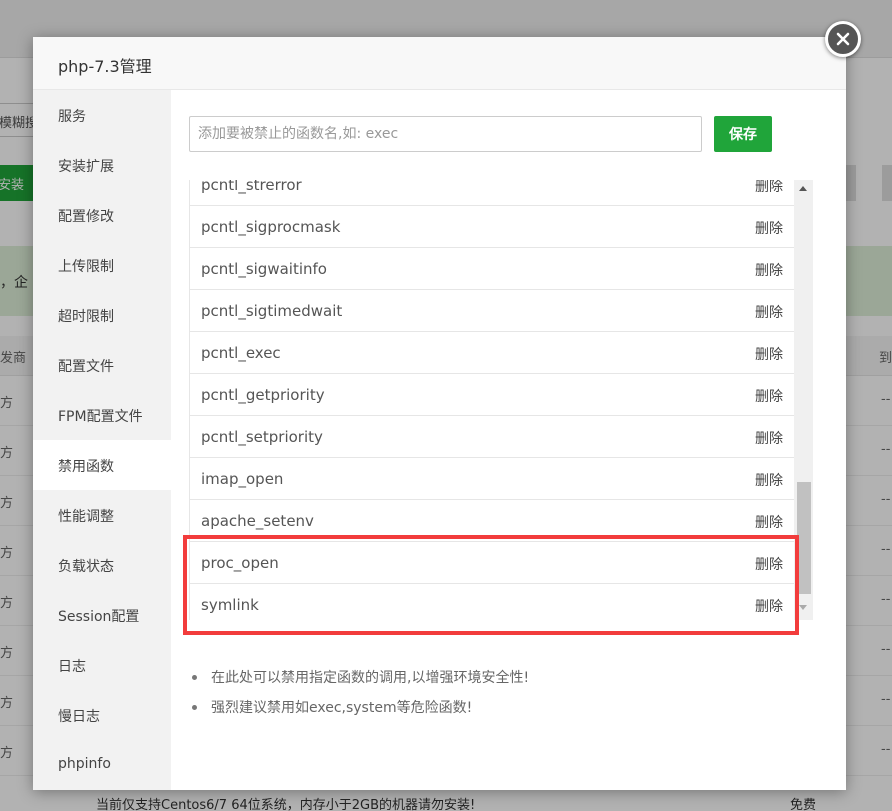 The width and height of the screenshot is (892, 811). Describe the element at coordinates (804, 538) in the screenshot. I see `scrollbar-thumb` at that location.